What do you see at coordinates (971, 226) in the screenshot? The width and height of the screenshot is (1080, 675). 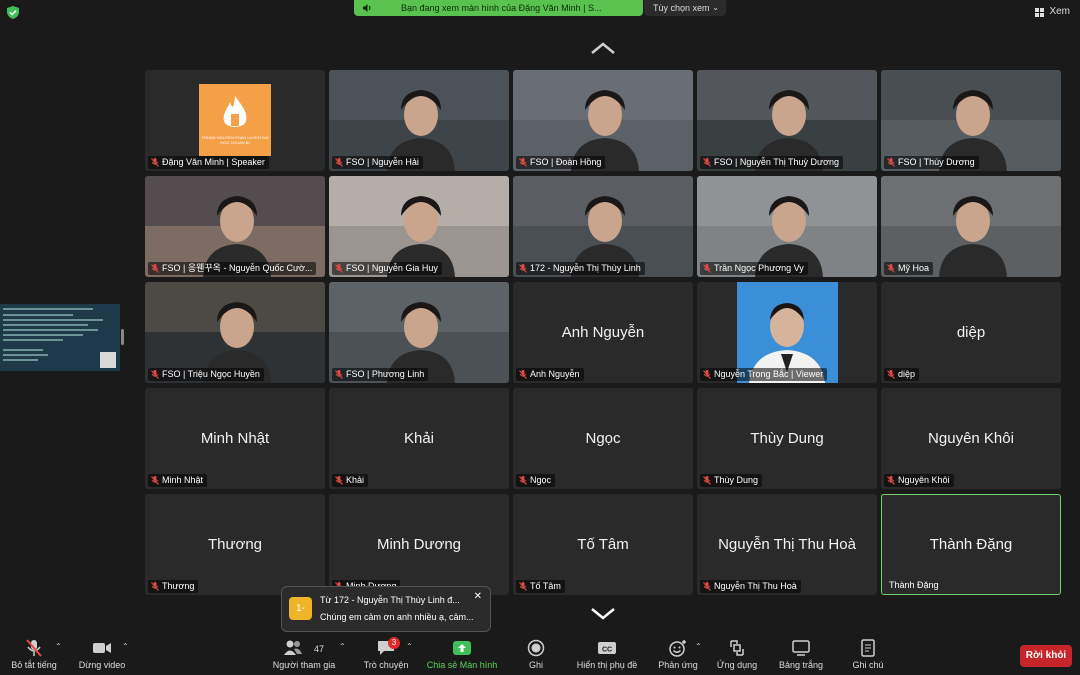 I see `participant-tile: Mỹ Hoa` at bounding box center [971, 226].